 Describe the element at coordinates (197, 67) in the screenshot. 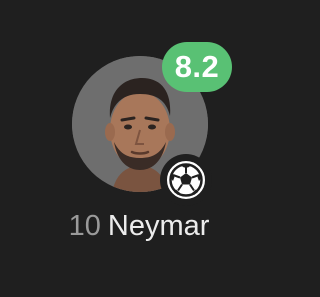

I see `rating-badge: 8.2` at that location.